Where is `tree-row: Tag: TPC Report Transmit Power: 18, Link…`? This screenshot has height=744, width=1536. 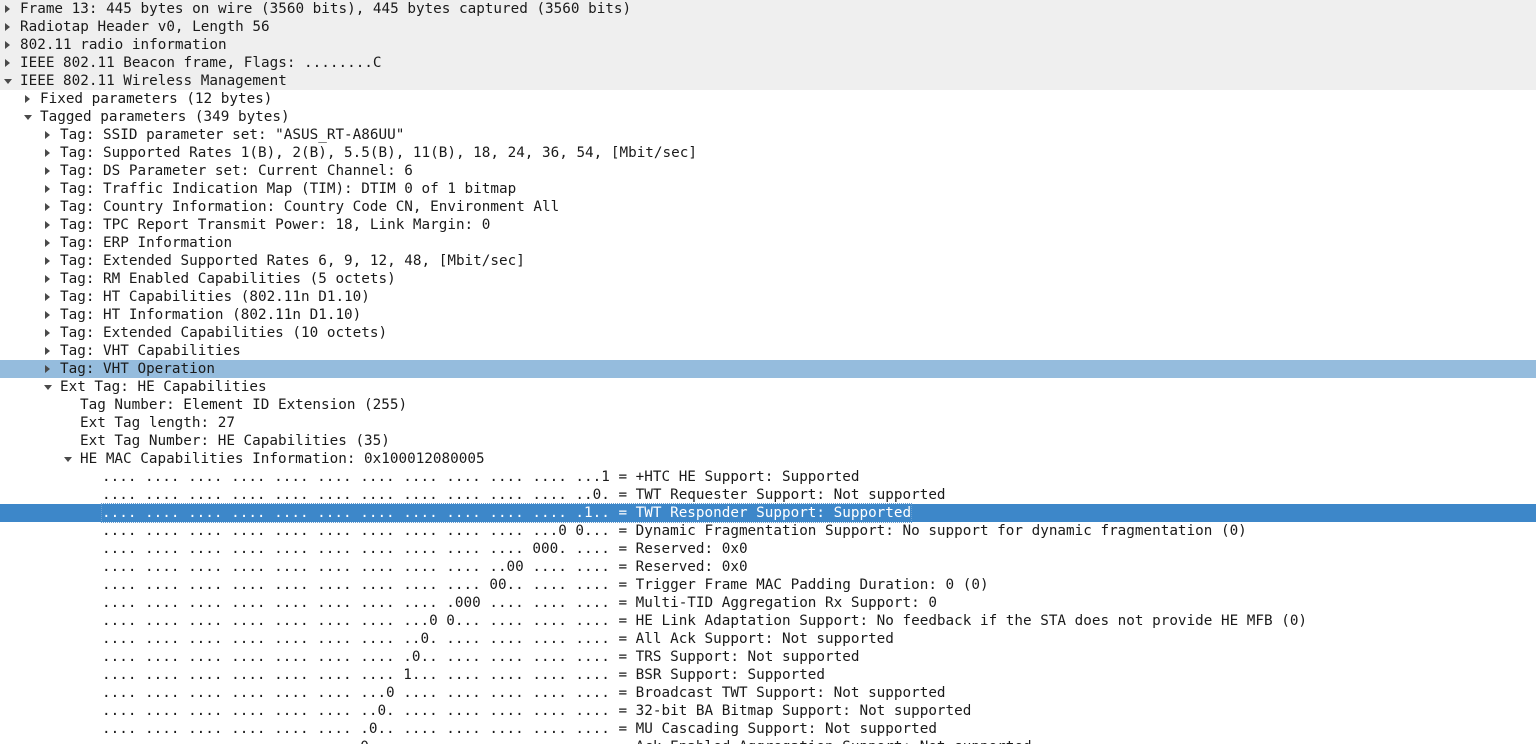
tree-row: Tag: TPC Report Transmit Power: 18, Link… is located at coordinates (768, 225).